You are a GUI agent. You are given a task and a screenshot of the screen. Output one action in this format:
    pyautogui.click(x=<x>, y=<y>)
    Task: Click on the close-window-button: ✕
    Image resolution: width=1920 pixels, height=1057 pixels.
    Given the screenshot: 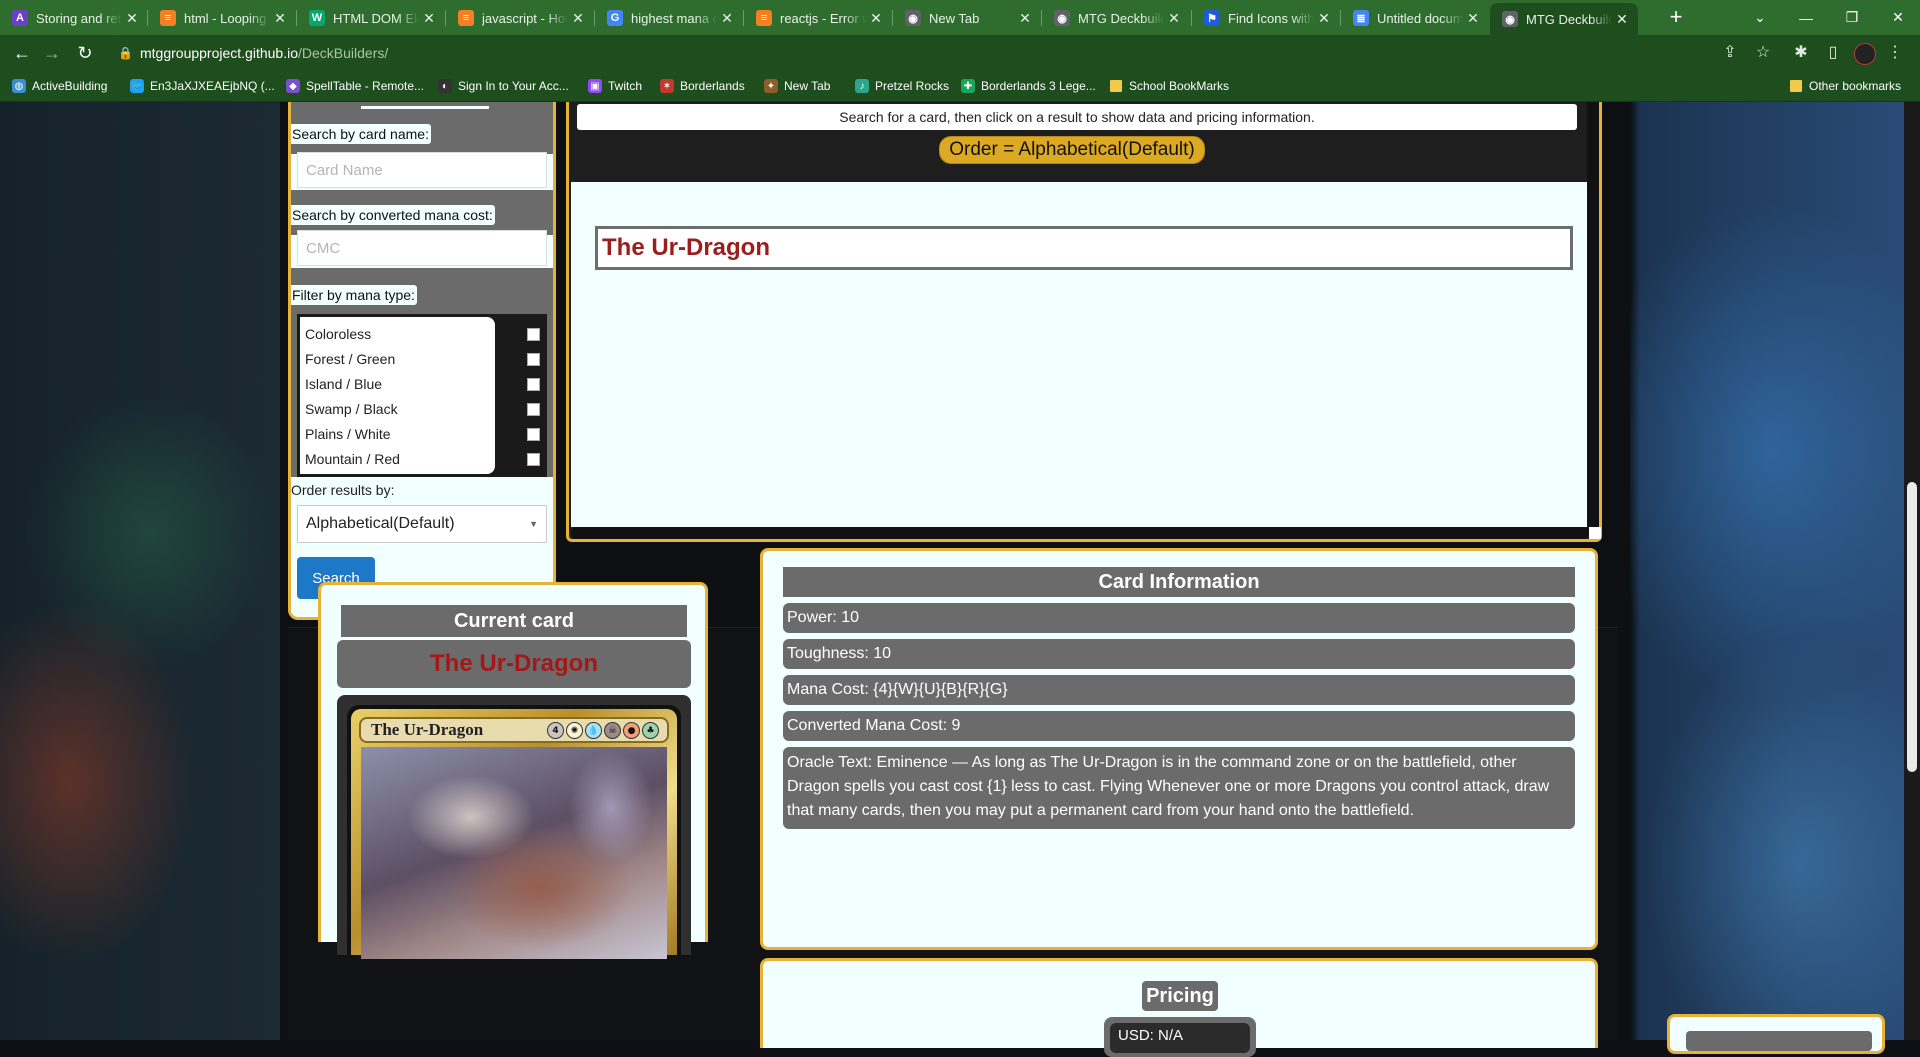 What is the action you would take?
    pyautogui.click(x=1897, y=17)
    